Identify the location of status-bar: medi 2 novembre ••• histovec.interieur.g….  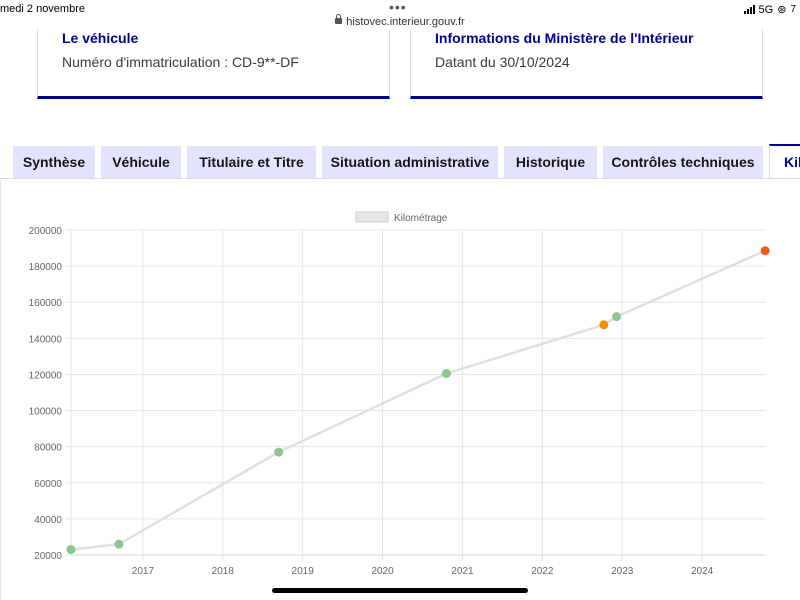
(400, 17).